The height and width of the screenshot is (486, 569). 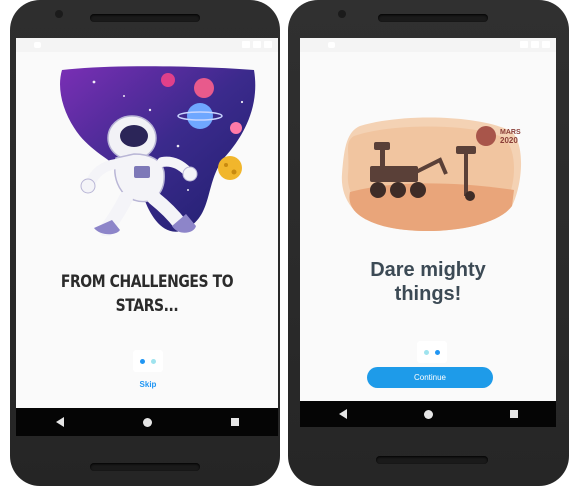 What do you see at coordinates (148, 384) in the screenshot?
I see `skip-button: Skip` at bounding box center [148, 384].